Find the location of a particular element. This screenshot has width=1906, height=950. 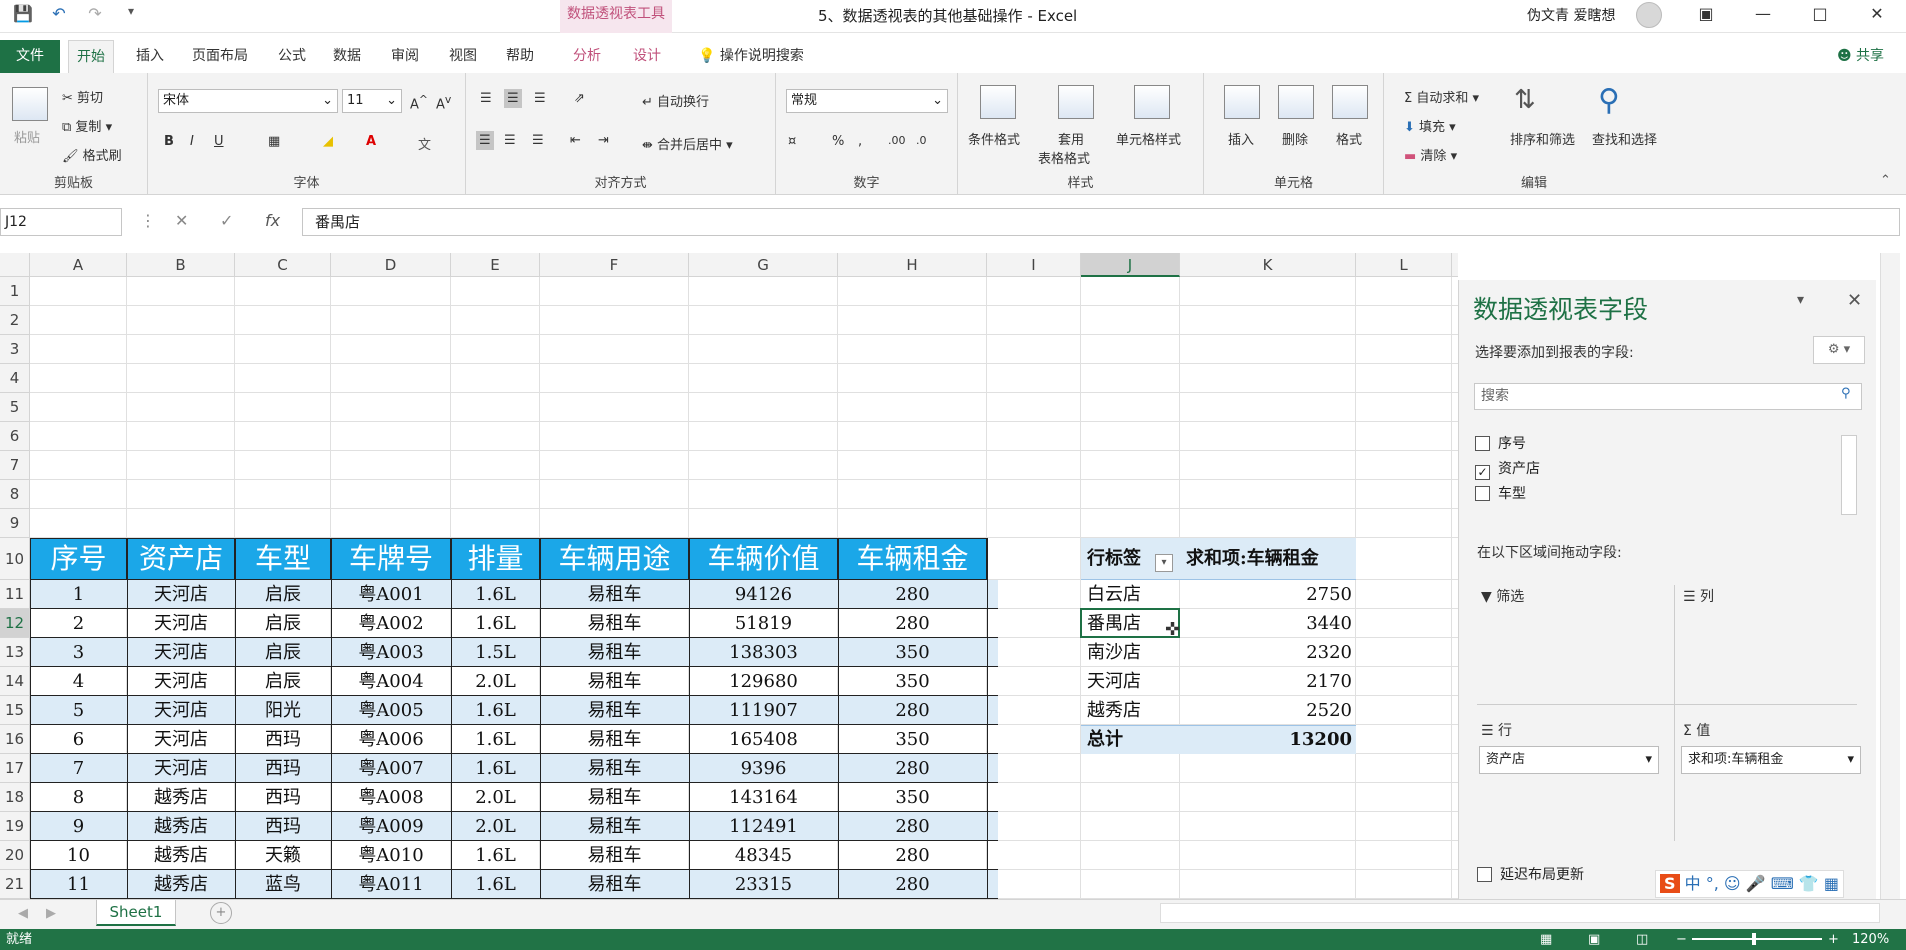

table-cell: 7 is located at coordinates (78, 768).